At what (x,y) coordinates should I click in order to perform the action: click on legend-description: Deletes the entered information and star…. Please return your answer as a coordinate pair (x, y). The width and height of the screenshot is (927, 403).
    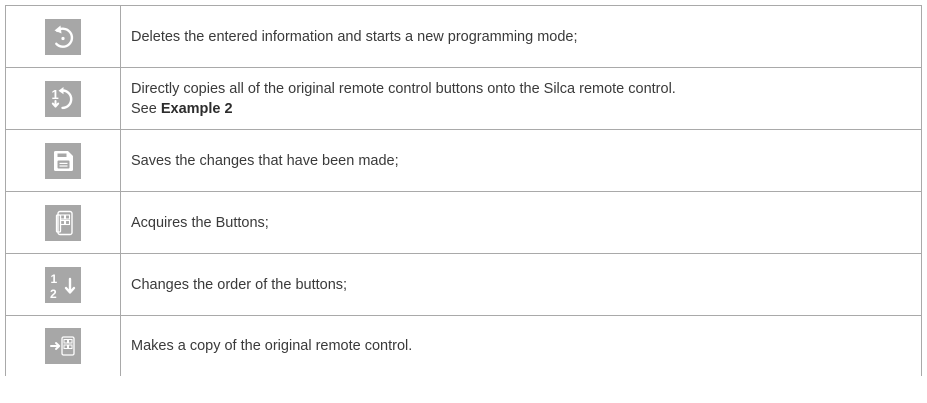
    Looking at the image, I should click on (521, 36).